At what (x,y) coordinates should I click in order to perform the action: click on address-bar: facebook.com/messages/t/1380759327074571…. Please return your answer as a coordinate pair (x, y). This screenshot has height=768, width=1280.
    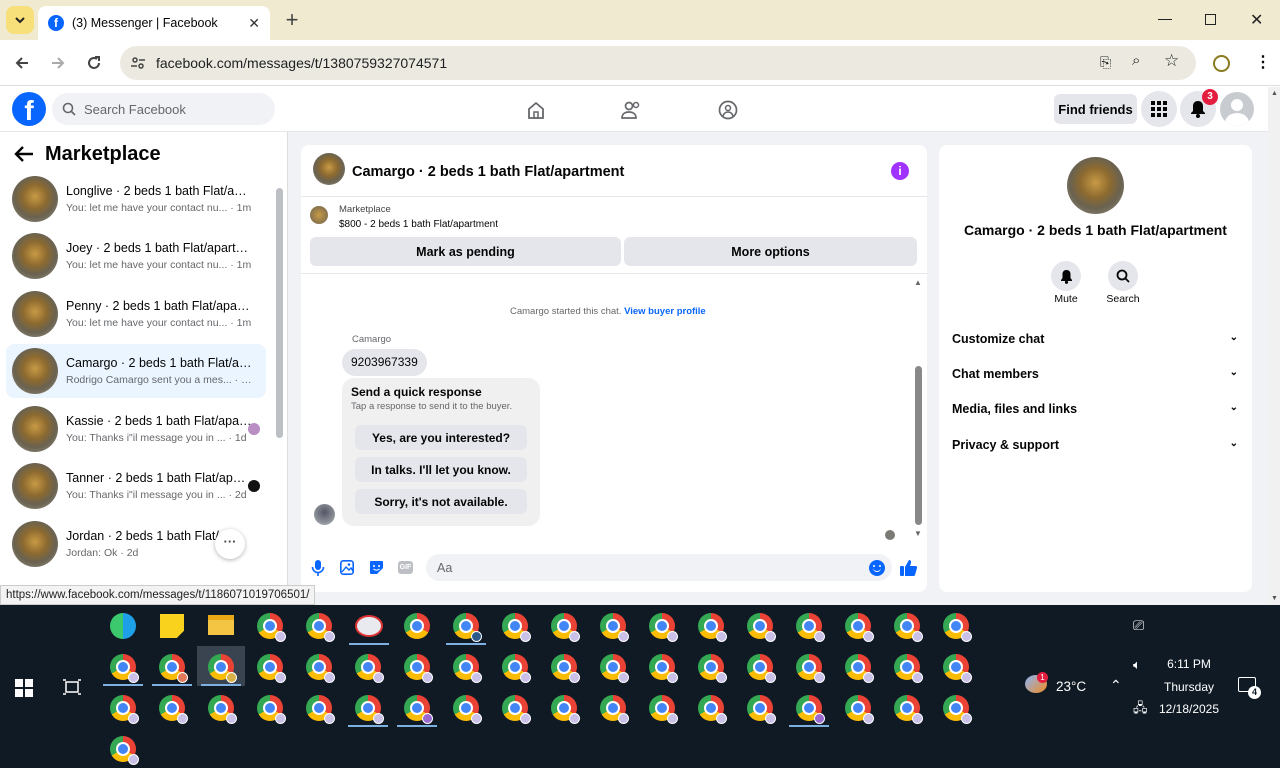
    Looking at the image, I should click on (658, 63).